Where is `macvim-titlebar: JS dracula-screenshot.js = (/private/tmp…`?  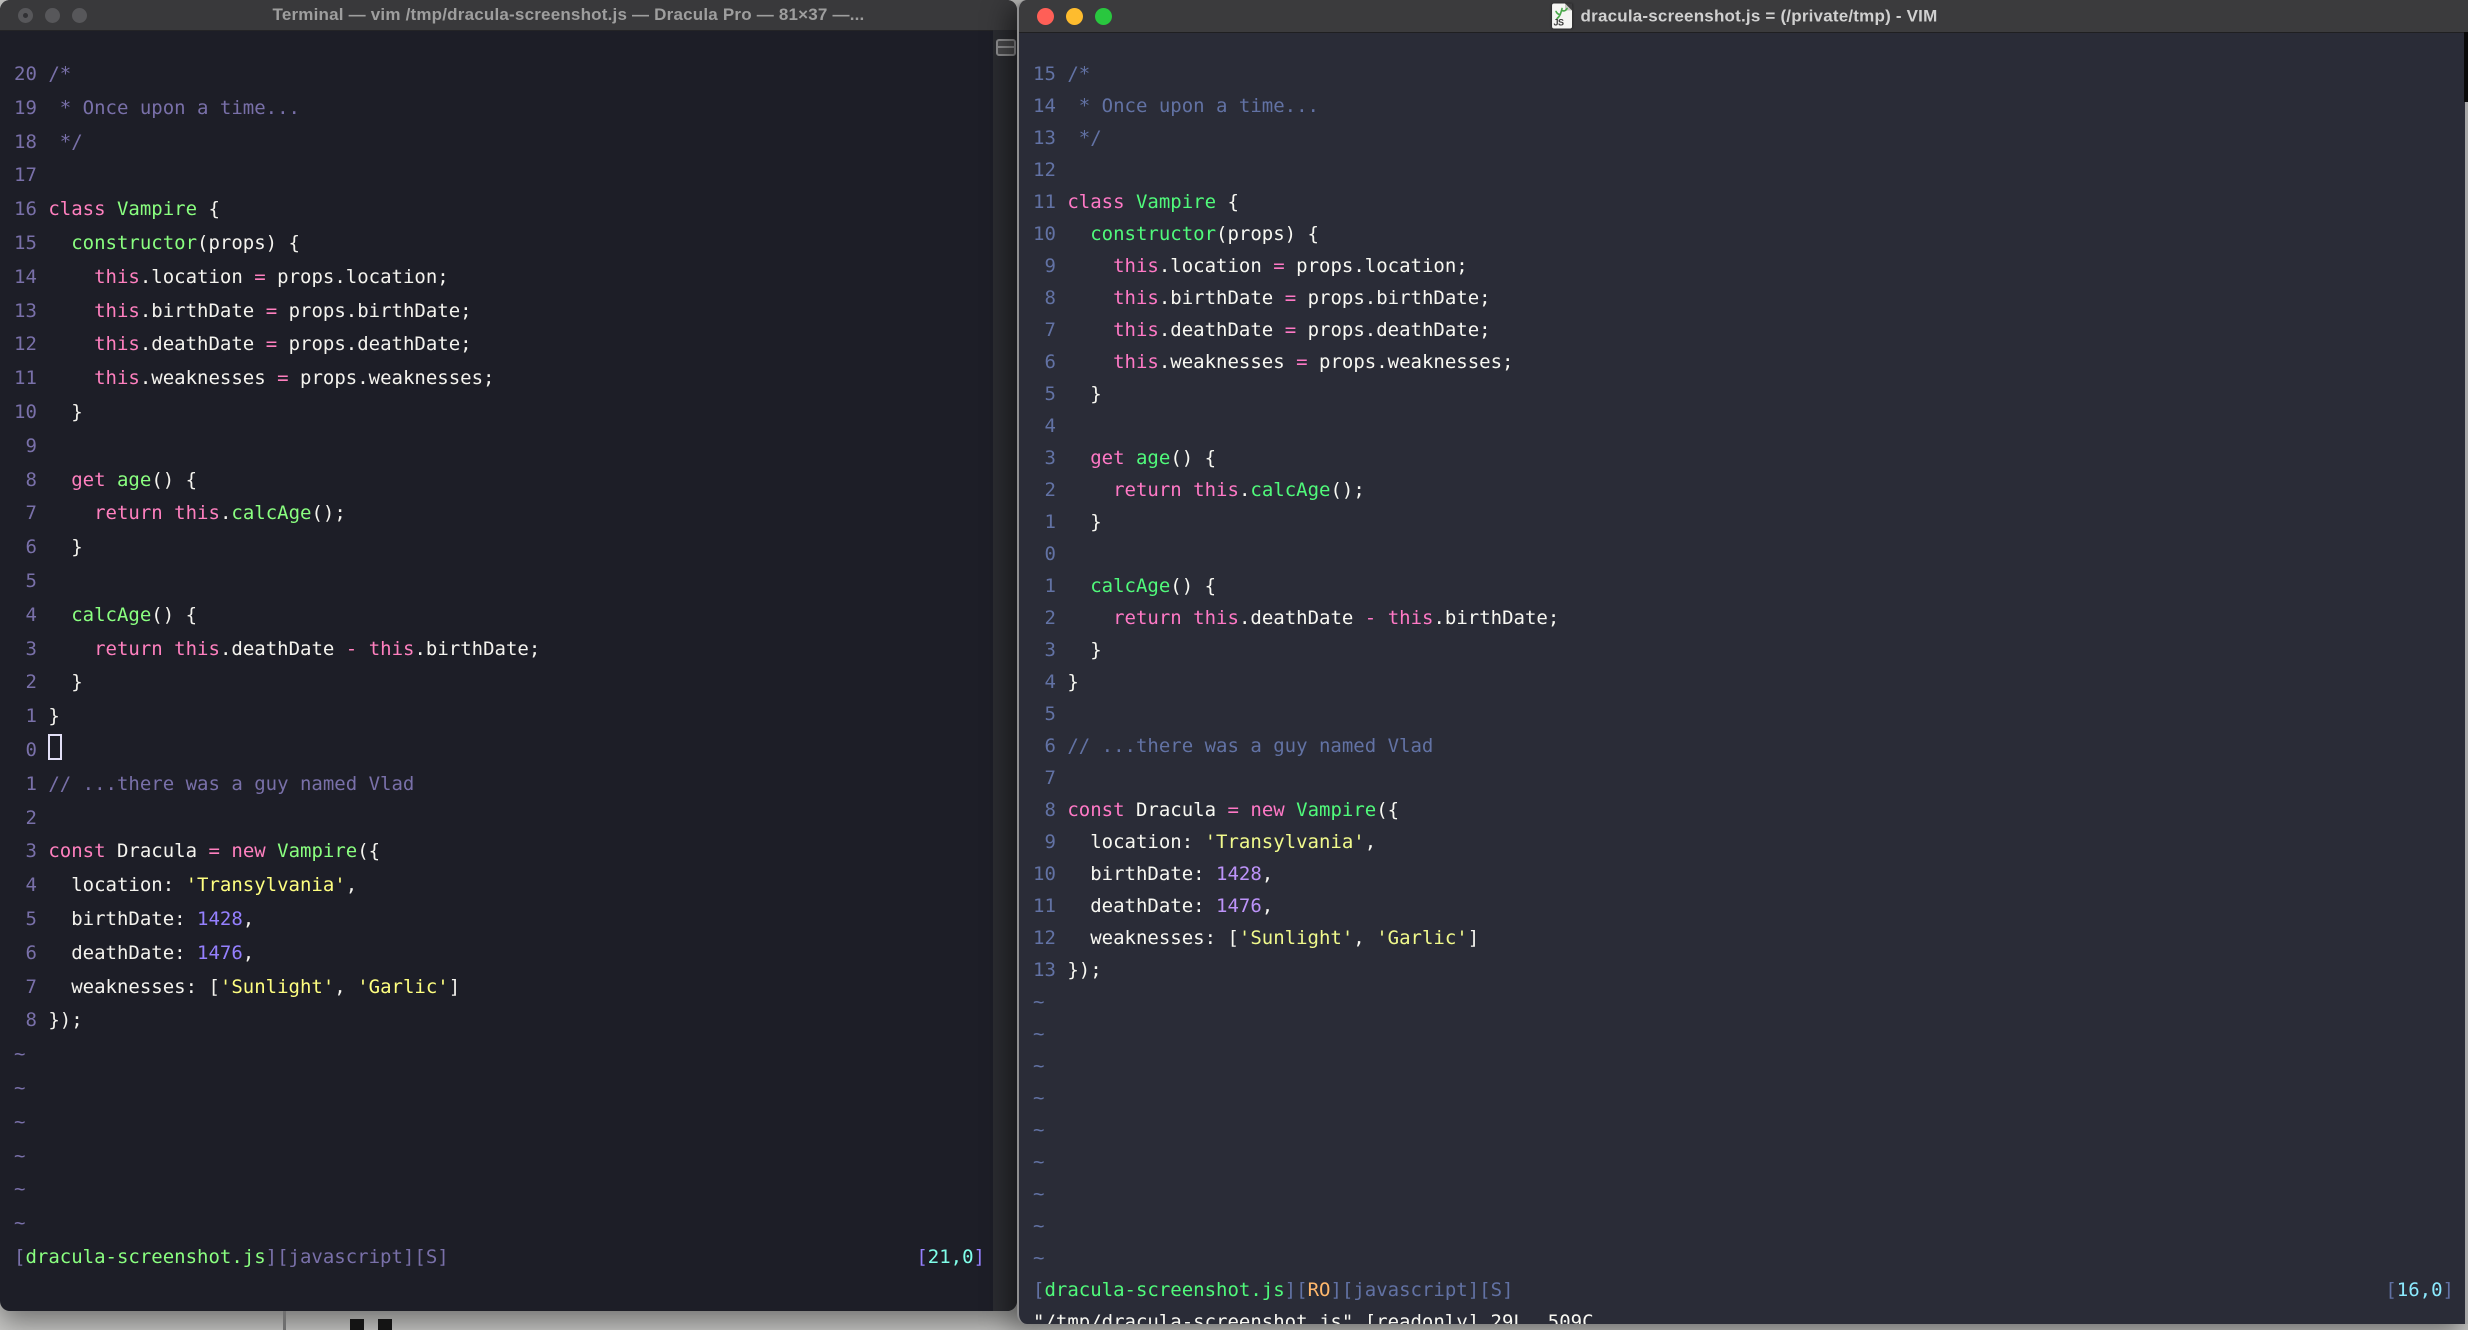
macvim-titlebar: JS dracula-screenshot.js = (/private/tmp… is located at coordinates (1743, 16).